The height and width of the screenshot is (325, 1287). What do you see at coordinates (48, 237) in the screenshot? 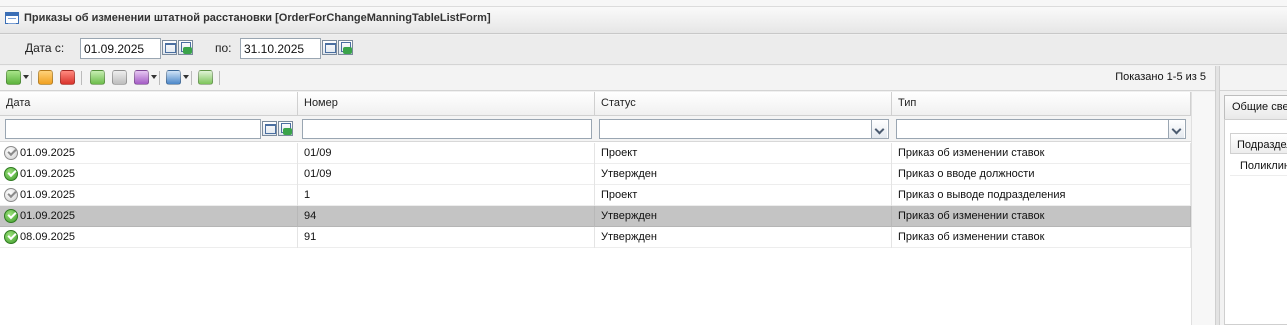
I see `cell-text: 08.09.2025` at bounding box center [48, 237].